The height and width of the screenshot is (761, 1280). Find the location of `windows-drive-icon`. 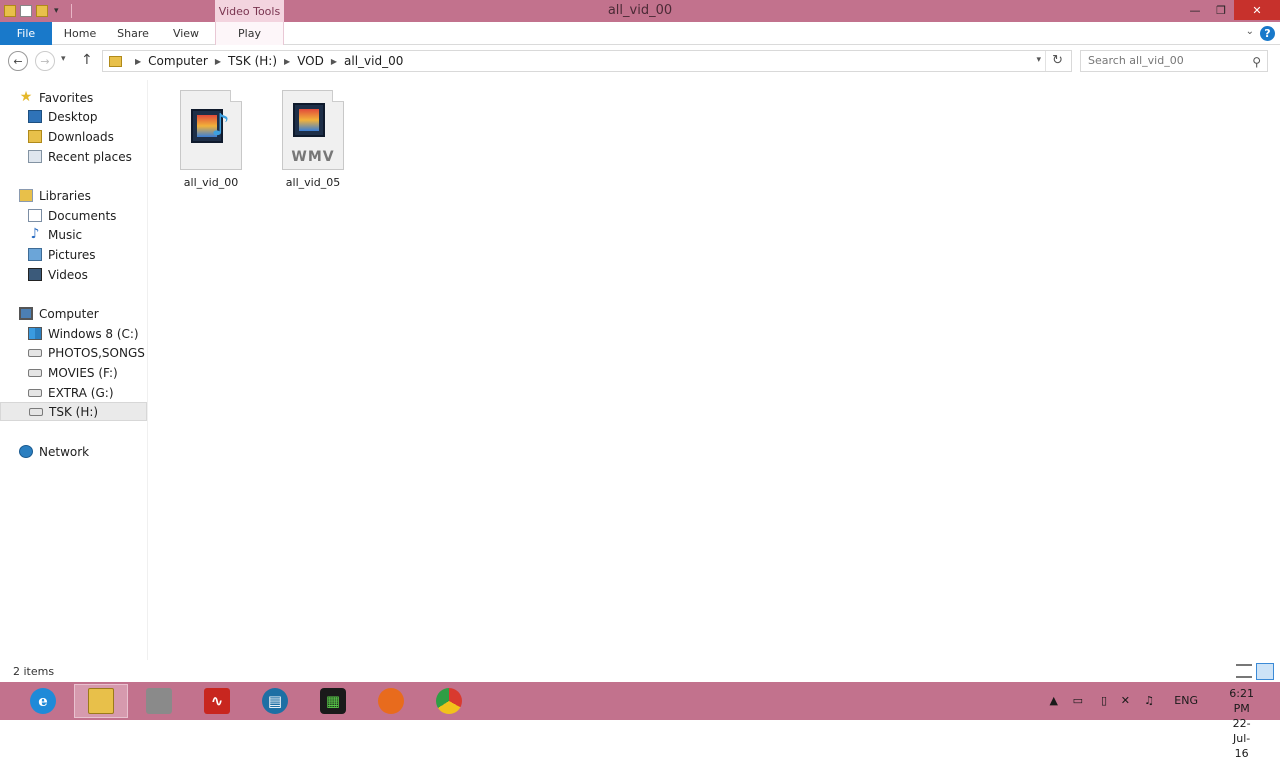

windows-drive-icon is located at coordinates (35, 333).